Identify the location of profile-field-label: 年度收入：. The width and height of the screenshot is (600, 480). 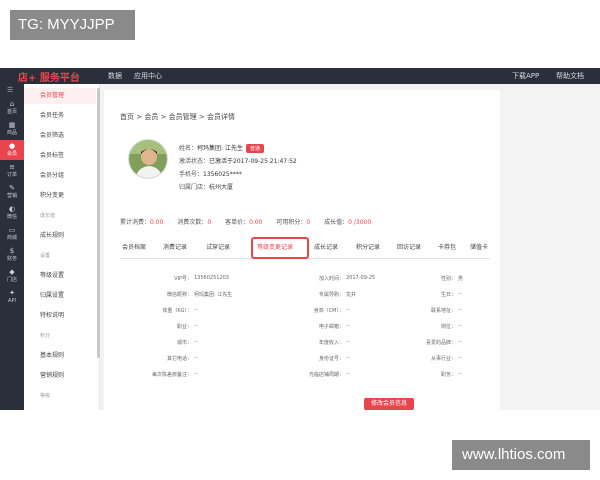
(331, 343).